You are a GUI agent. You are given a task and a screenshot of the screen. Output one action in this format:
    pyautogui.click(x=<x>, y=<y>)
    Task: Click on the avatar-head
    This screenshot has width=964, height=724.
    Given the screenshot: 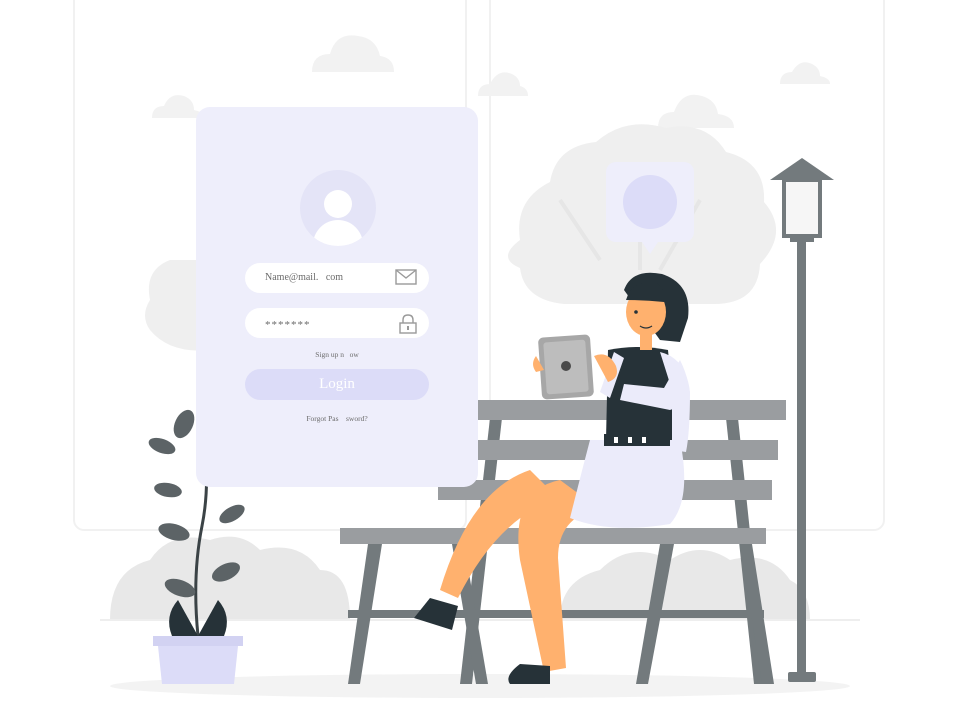 What is the action you would take?
    pyautogui.click(x=338, y=204)
    